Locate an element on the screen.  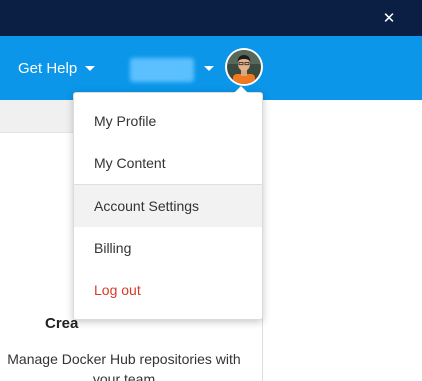
username-button is located at coordinates (162, 70).